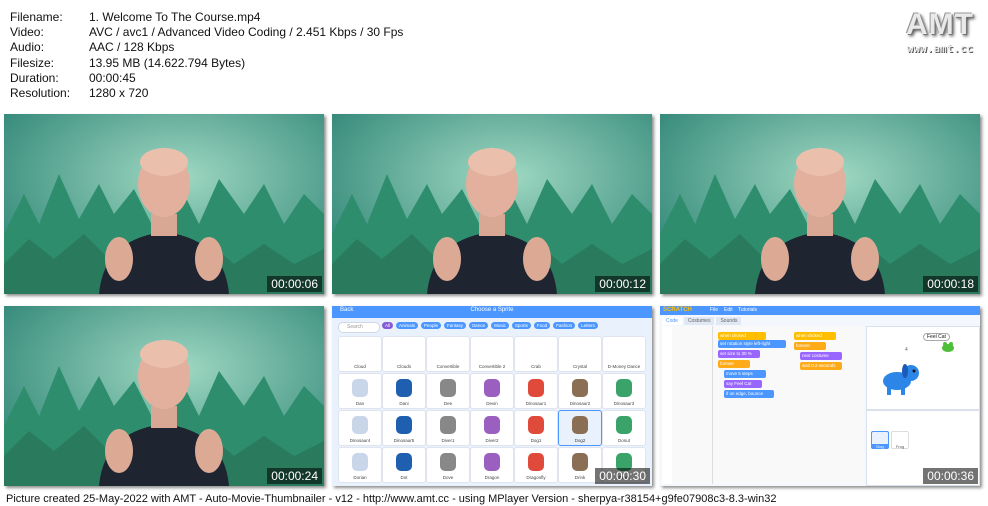 This screenshot has width=988, height=506. What do you see at coordinates (906, 350) in the screenshot?
I see `stage-number: 4` at bounding box center [906, 350].